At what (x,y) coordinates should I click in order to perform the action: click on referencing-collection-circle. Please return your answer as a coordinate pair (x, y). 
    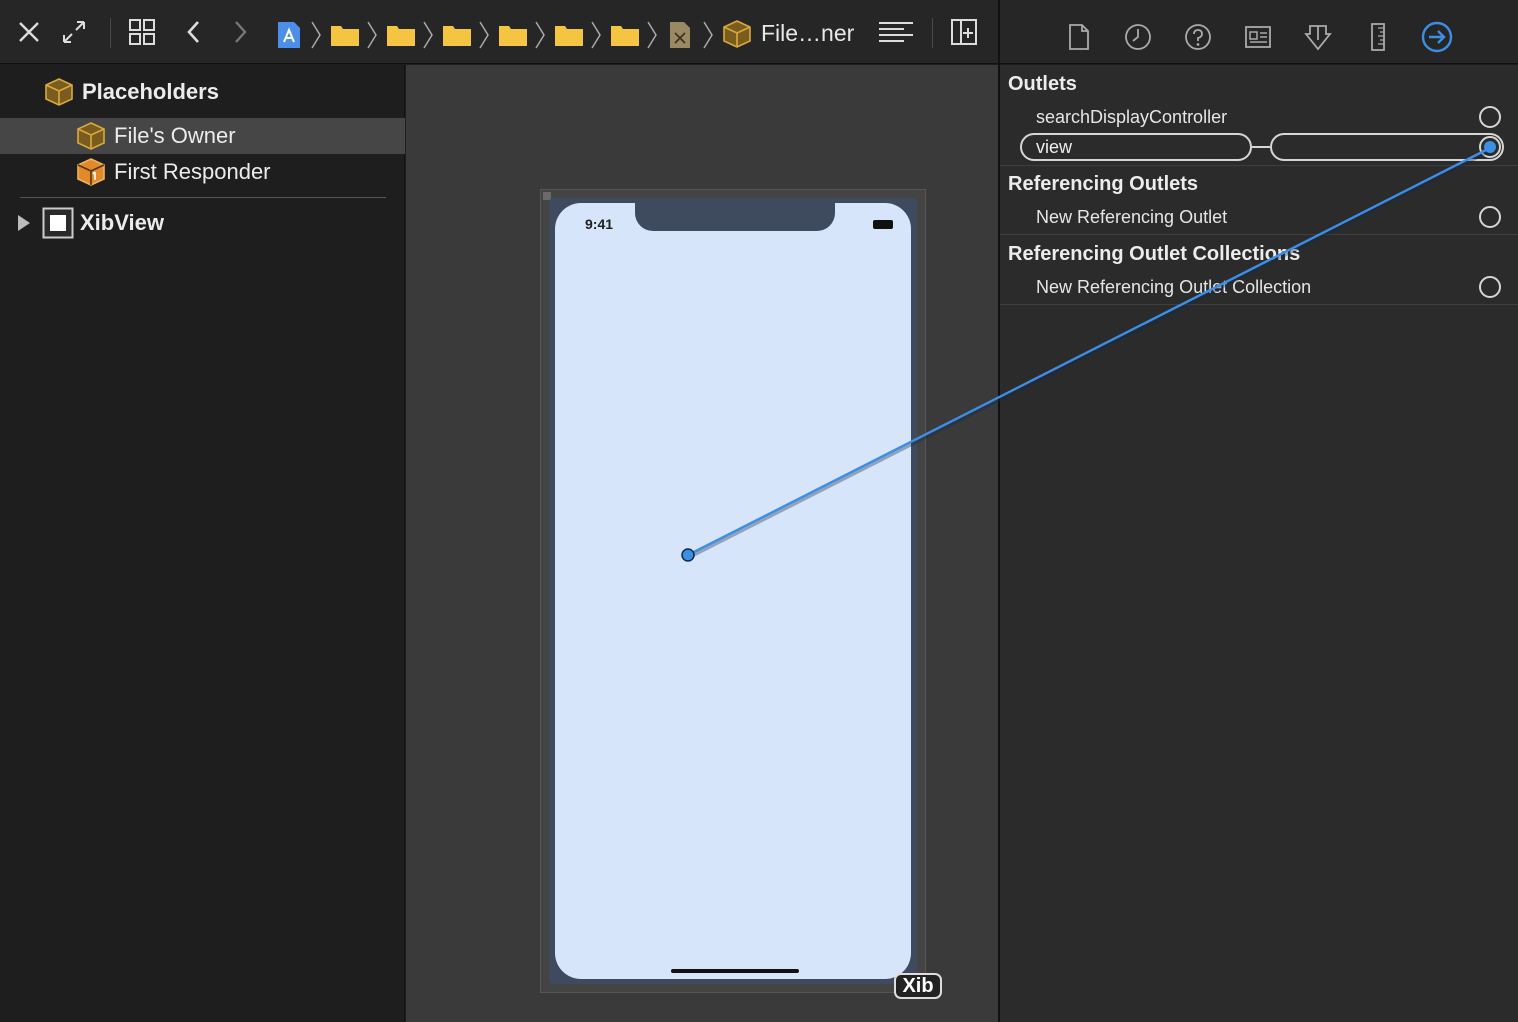
    Looking at the image, I should click on (1490, 287).